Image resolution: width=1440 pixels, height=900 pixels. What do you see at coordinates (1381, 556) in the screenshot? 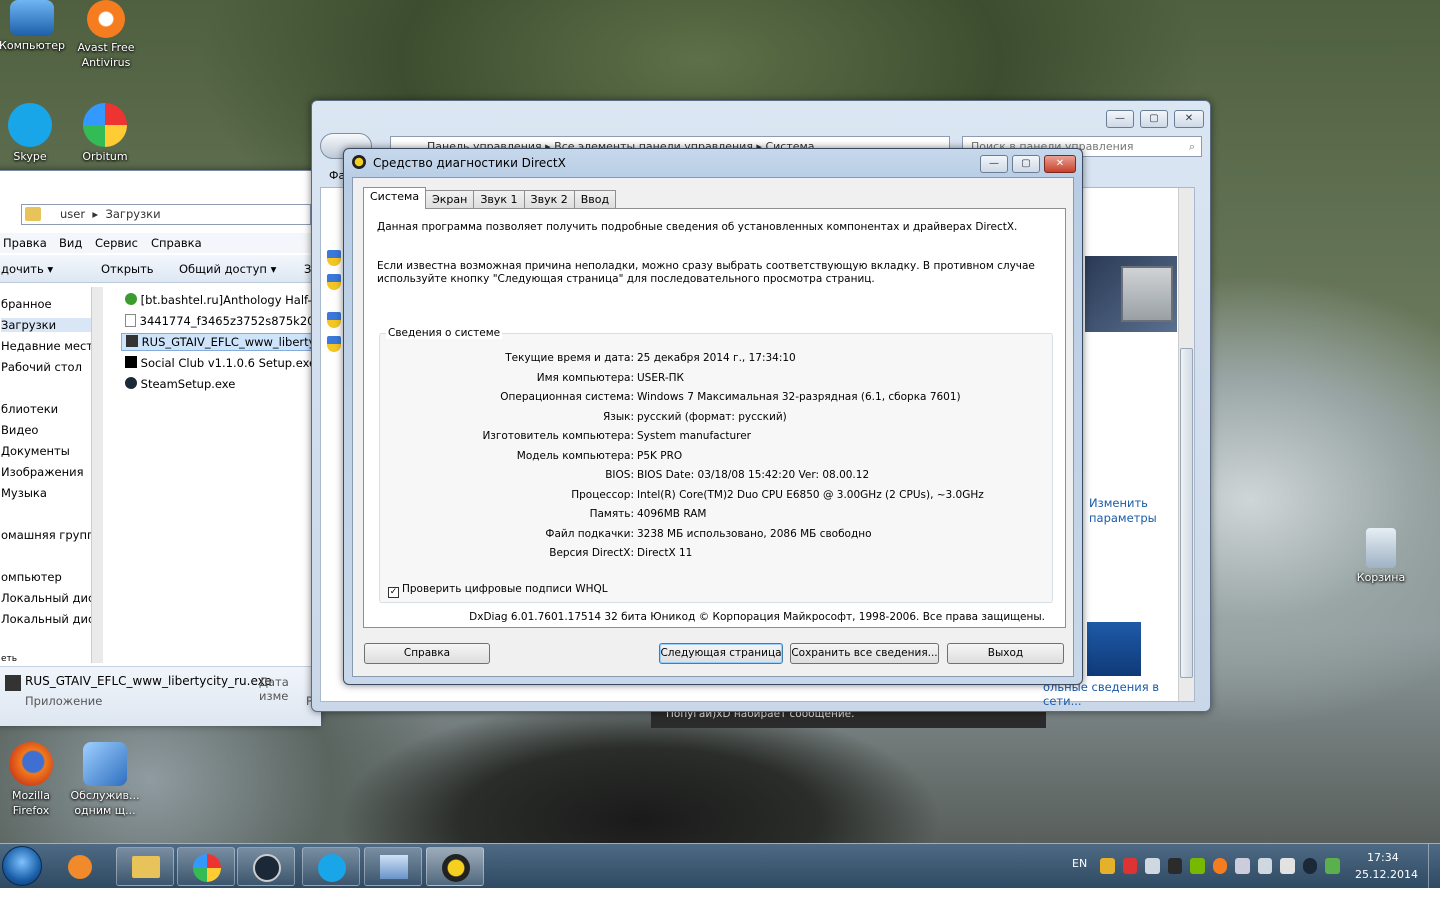
I see `desktop-icon-recycle-bin: Корзина` at bounding box center [1381, 556].